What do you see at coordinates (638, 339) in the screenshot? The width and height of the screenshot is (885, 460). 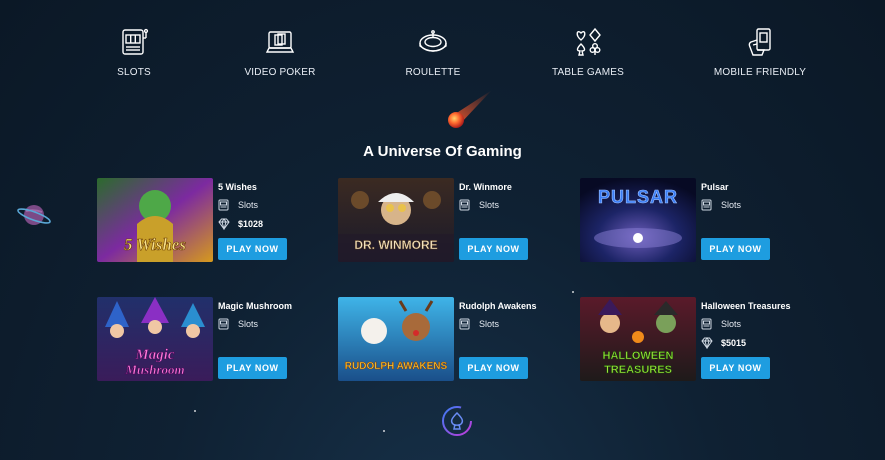 I see `game-thumbnail: HALLOWEEN TREASURES` at bounding box center [638, 339].